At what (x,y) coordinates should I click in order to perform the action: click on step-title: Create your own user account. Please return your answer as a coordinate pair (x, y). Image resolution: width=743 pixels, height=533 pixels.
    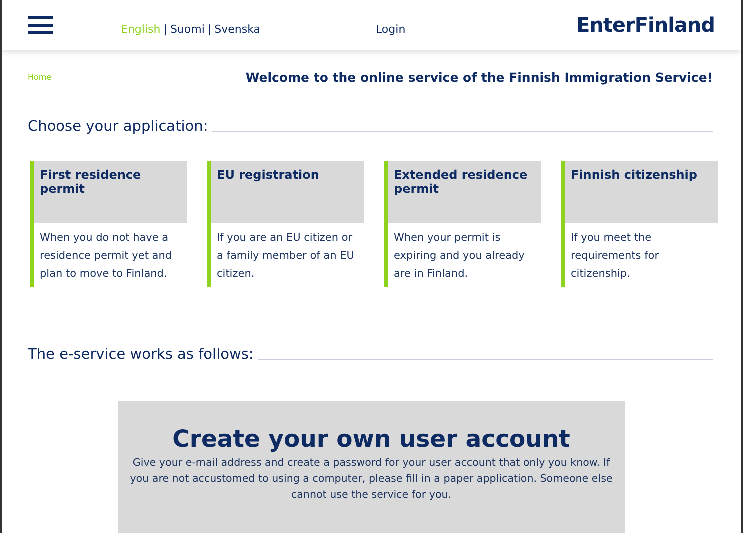
    Looking at the image, I should click on (372, 439).